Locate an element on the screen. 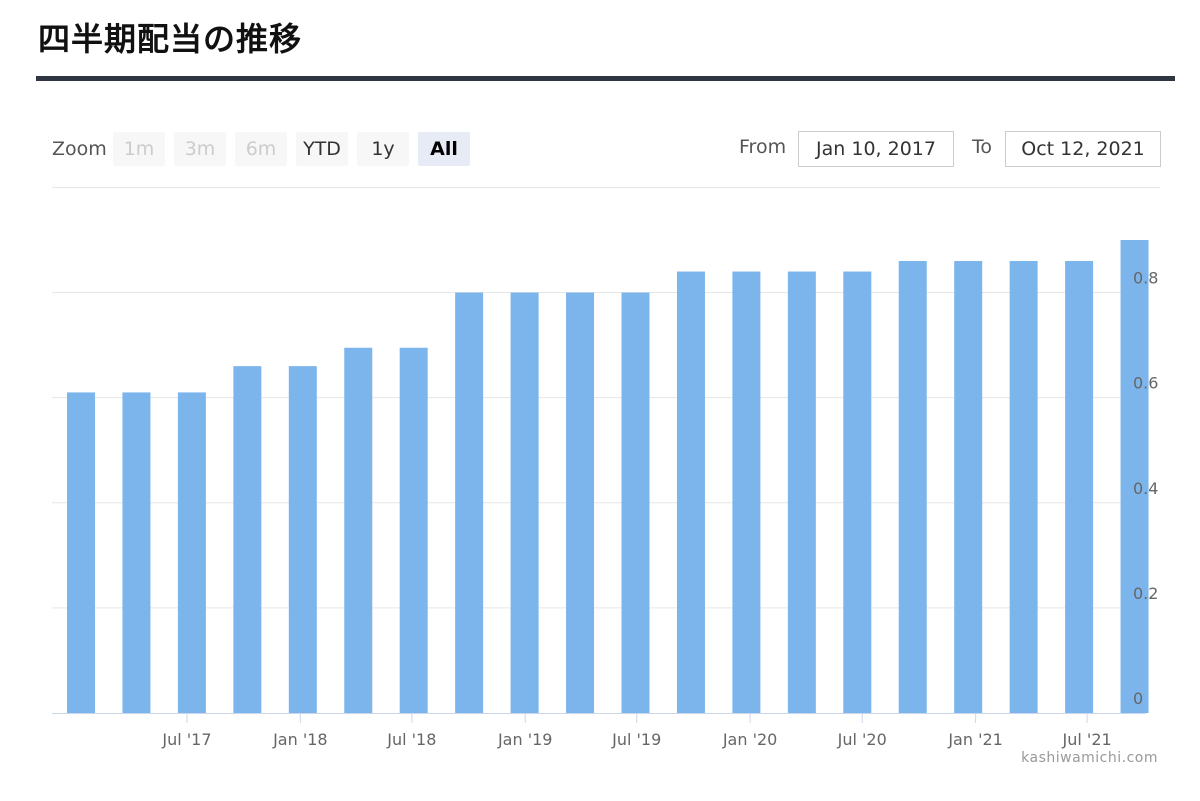 This screenshot has height=801, width=1200. x-tick-label: Jul '17 is located at coordinates (186, 739).